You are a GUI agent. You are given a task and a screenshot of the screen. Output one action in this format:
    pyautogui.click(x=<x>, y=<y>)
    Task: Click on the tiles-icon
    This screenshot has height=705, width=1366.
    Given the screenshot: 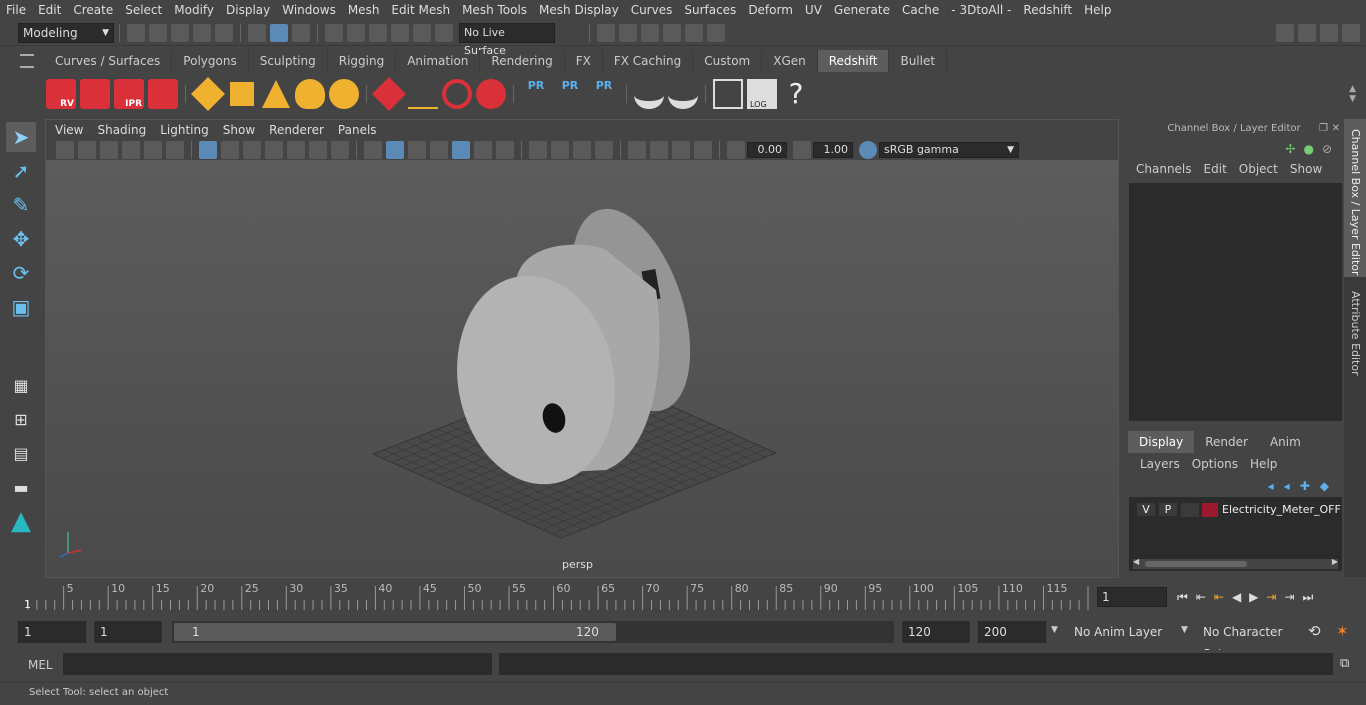 What is the action you would take?
    pyautogui.click(x=242, y=94)
    